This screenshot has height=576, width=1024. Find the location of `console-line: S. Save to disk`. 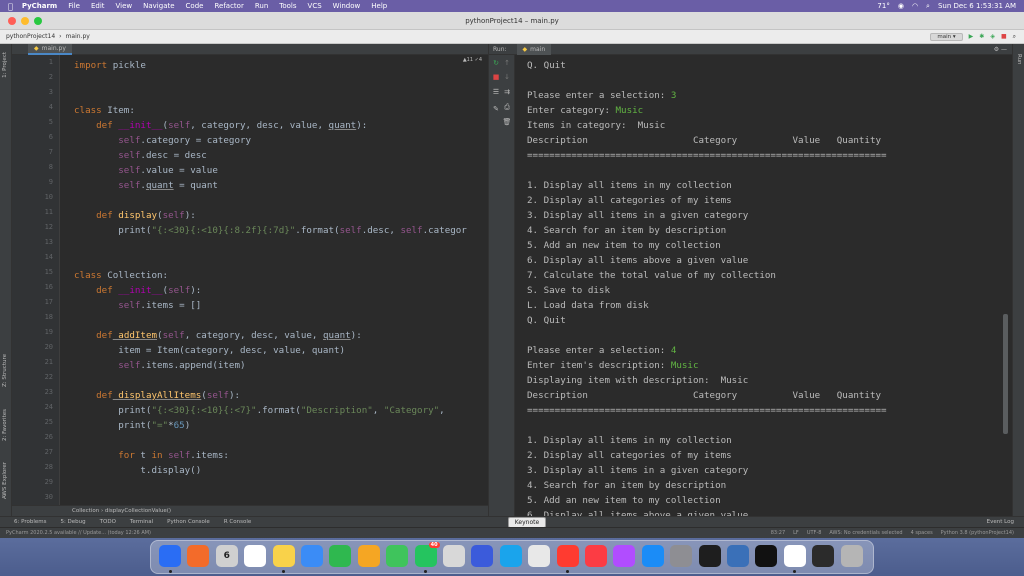

console-line: S. Save to disk is located at coordinates (568, 290).